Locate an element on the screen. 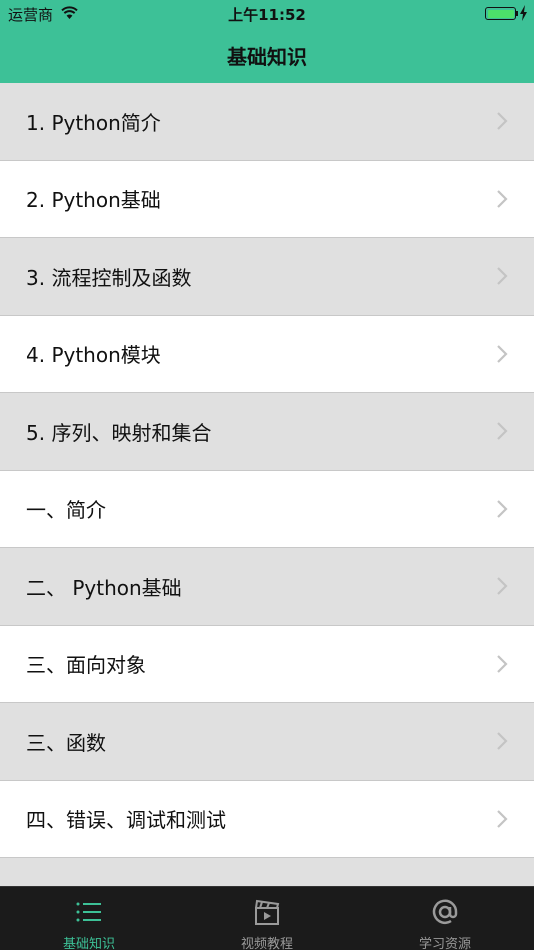 The image size is (534, 950). battery-icon is located at coordinates (500, 13).